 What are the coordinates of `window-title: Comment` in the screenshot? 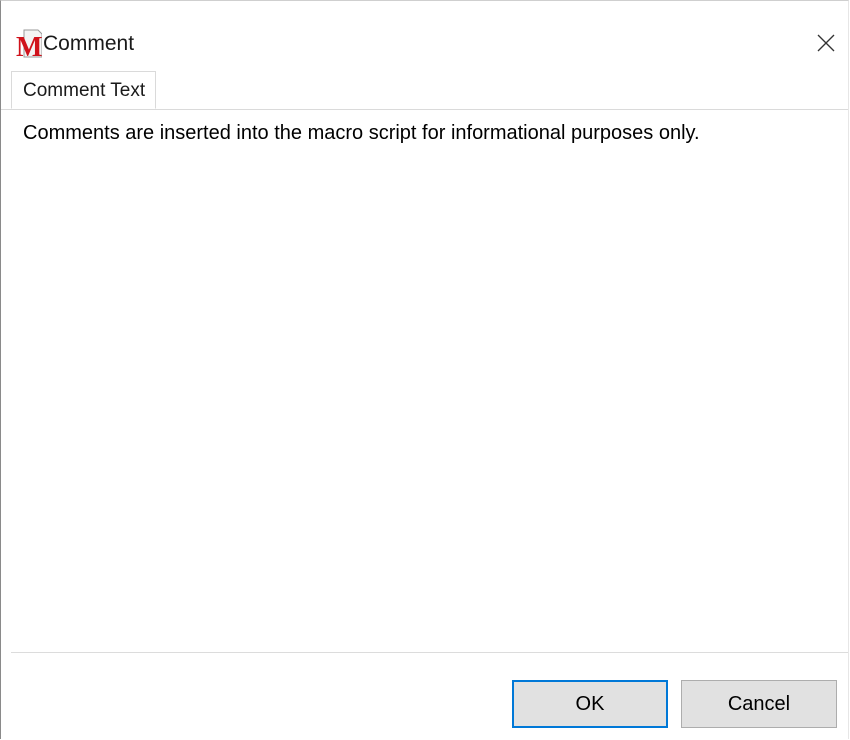 It's located at (89, 43).